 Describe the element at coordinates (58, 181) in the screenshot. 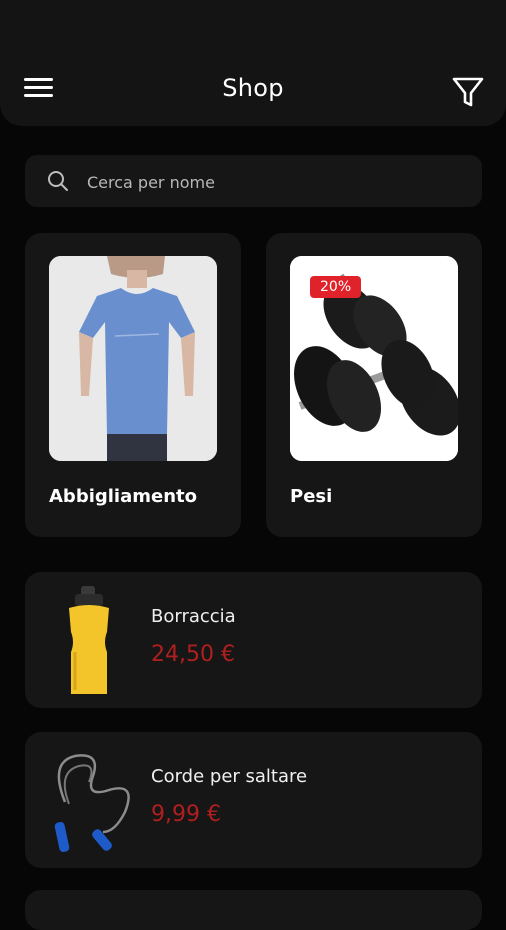

I see `search-icon` at that location.